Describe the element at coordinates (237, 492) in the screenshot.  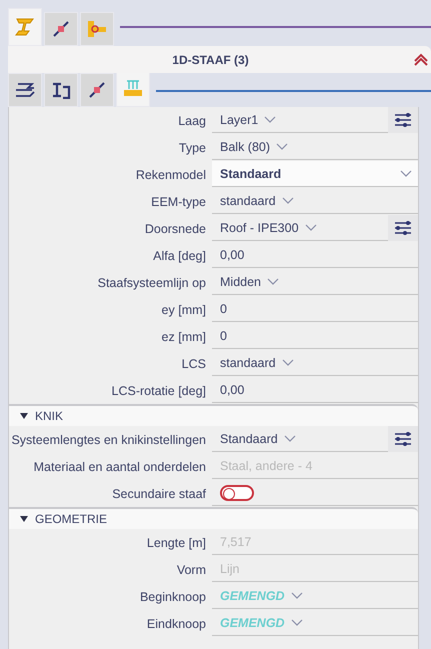
I see `toggle-switch` at that location.